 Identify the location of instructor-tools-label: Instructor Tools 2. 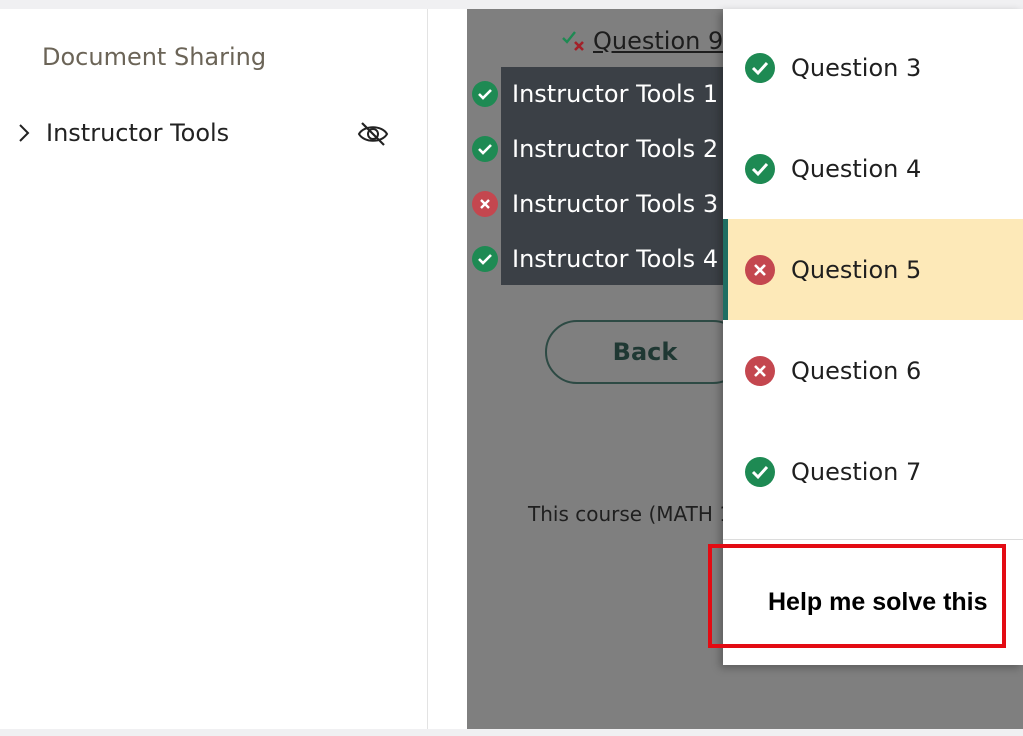
(615, 149).